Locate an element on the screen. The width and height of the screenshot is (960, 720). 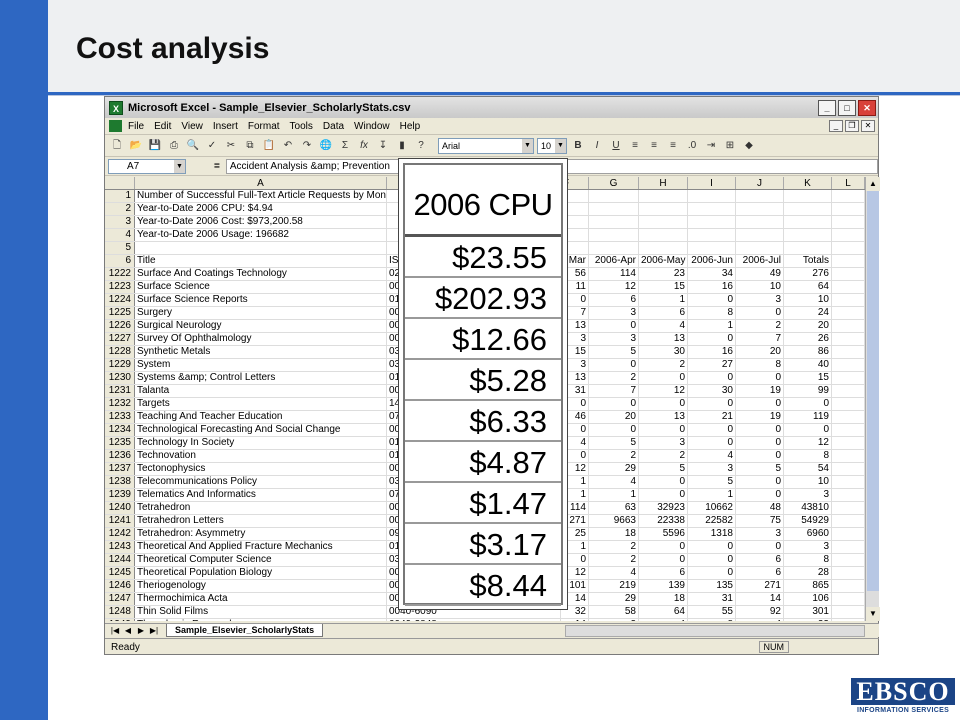
cell-jul: 4 is located at coordinates (760, 620).